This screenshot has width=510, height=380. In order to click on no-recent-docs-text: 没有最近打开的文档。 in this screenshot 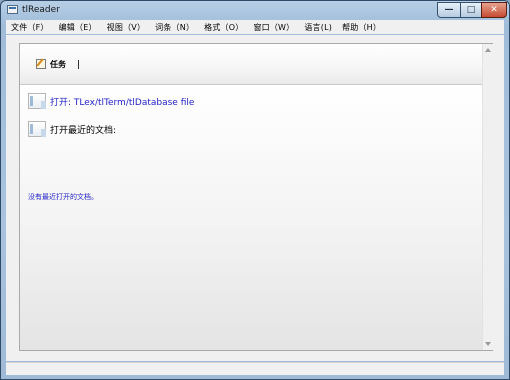, I will do `click(63, 197)`.